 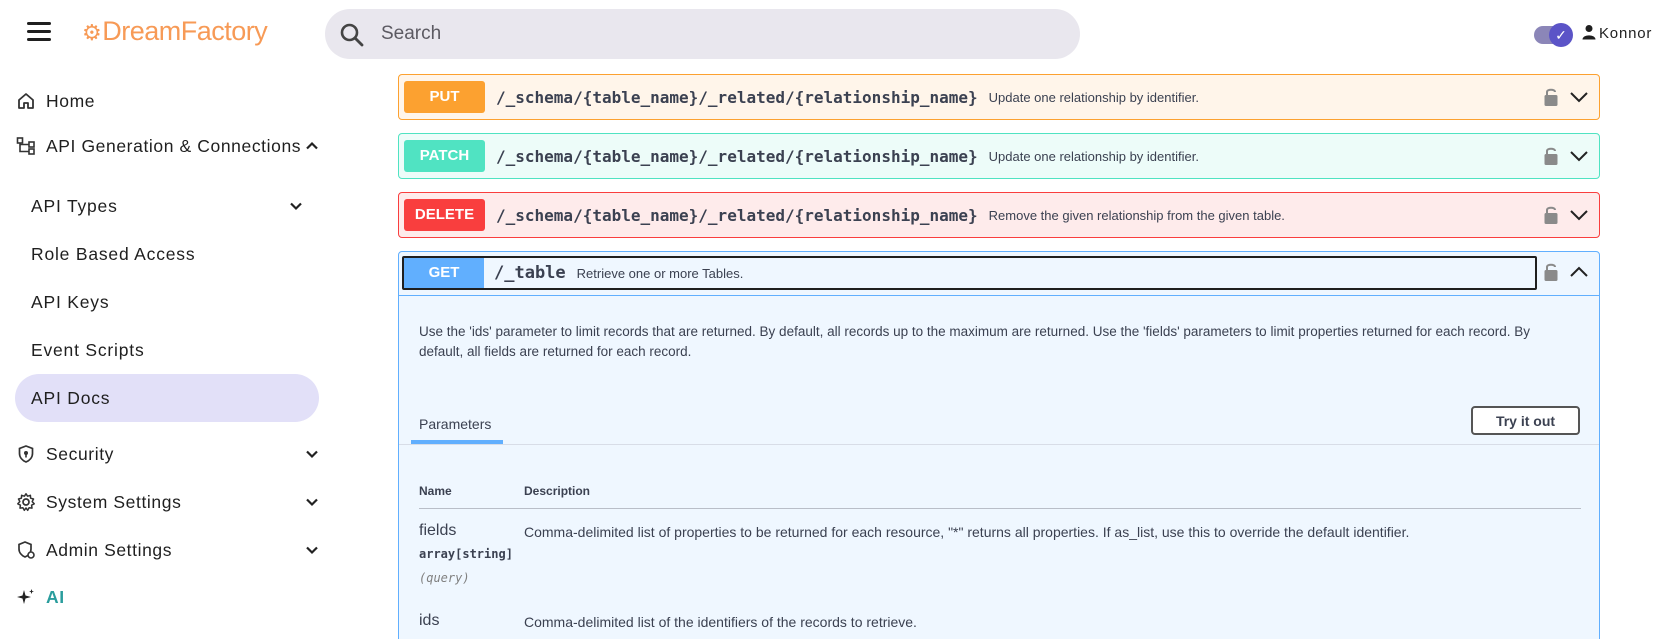 What do you see at coordinates (1626, 33) in the screenshot?
I see `user-name: Konnor` at bounding box center [1626, 33].